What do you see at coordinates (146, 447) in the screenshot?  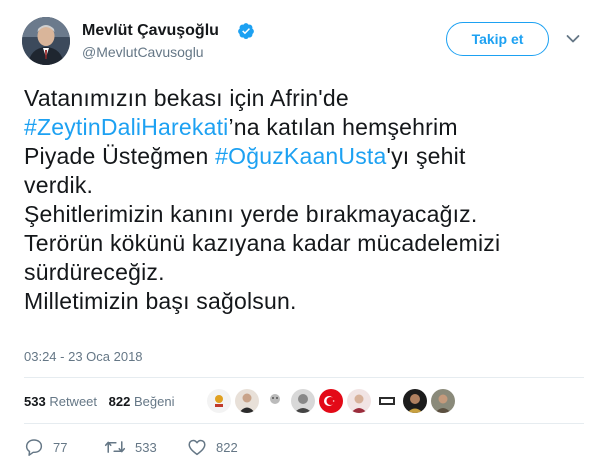 I see `retweet-count: 533` at bounding box center [146, 447].